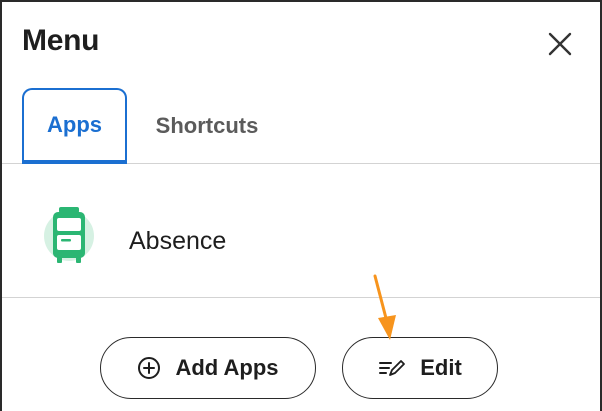 The height and width of the screenshot is (411, 602). I want to click on close-button, so click(560, 44).